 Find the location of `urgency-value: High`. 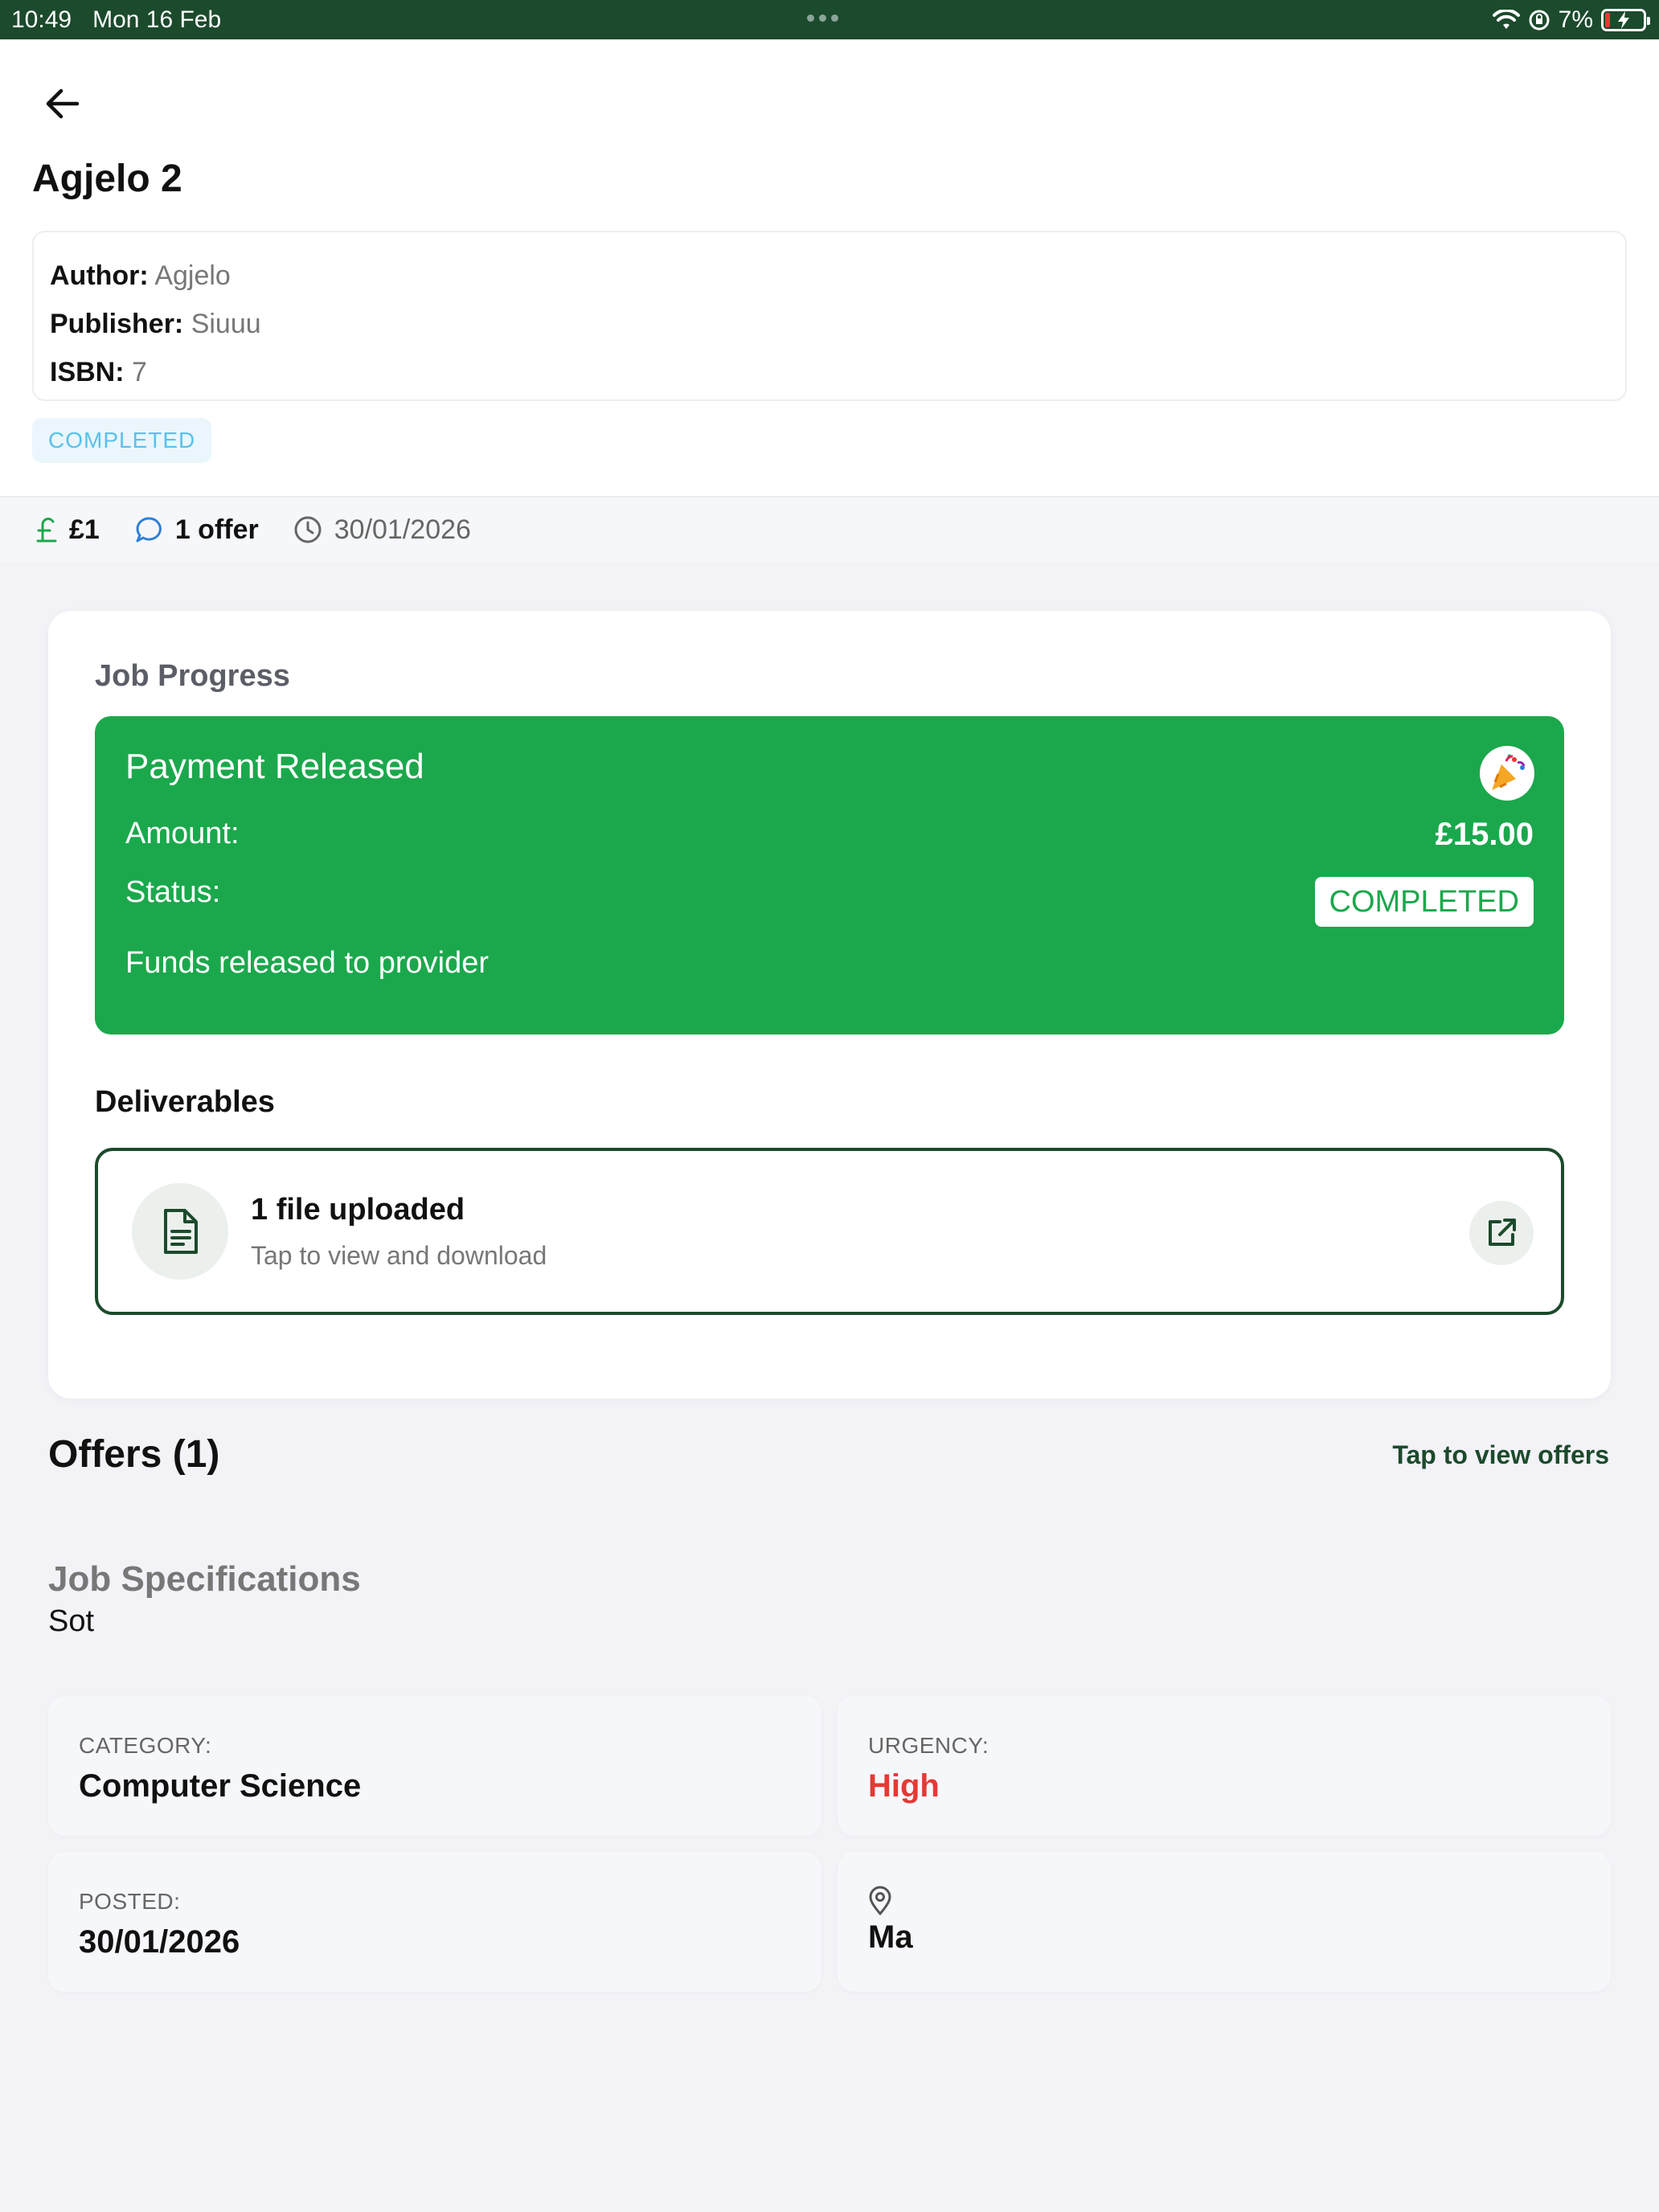

urgency-value: High is located at coordinates (904, 1786).